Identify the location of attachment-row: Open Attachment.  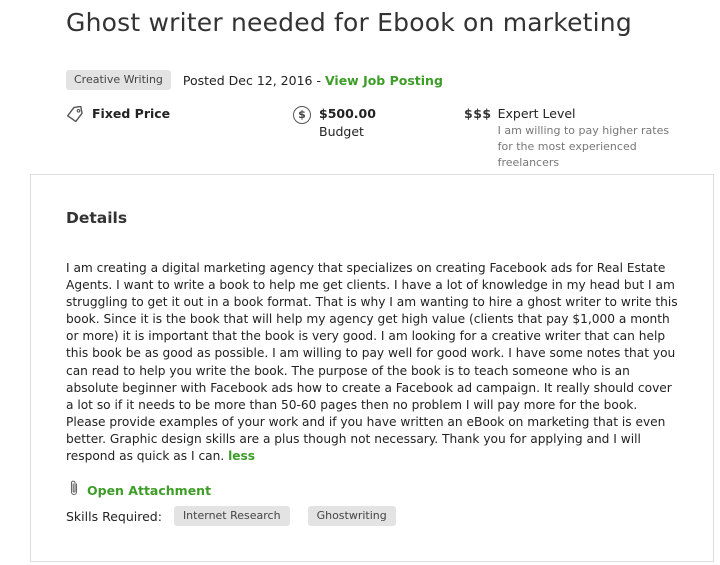
(140, 490).